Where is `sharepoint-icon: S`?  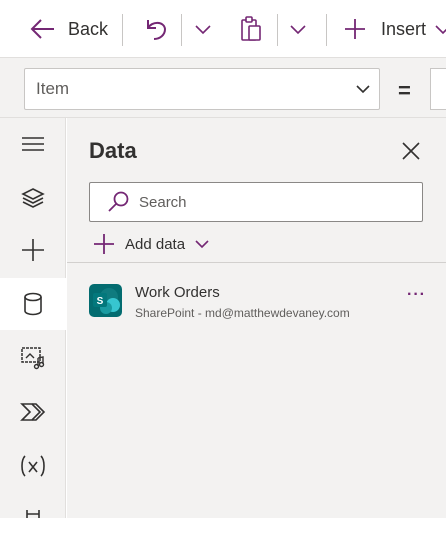
sharepoint-icon: S is located at coordinates (105, 300).